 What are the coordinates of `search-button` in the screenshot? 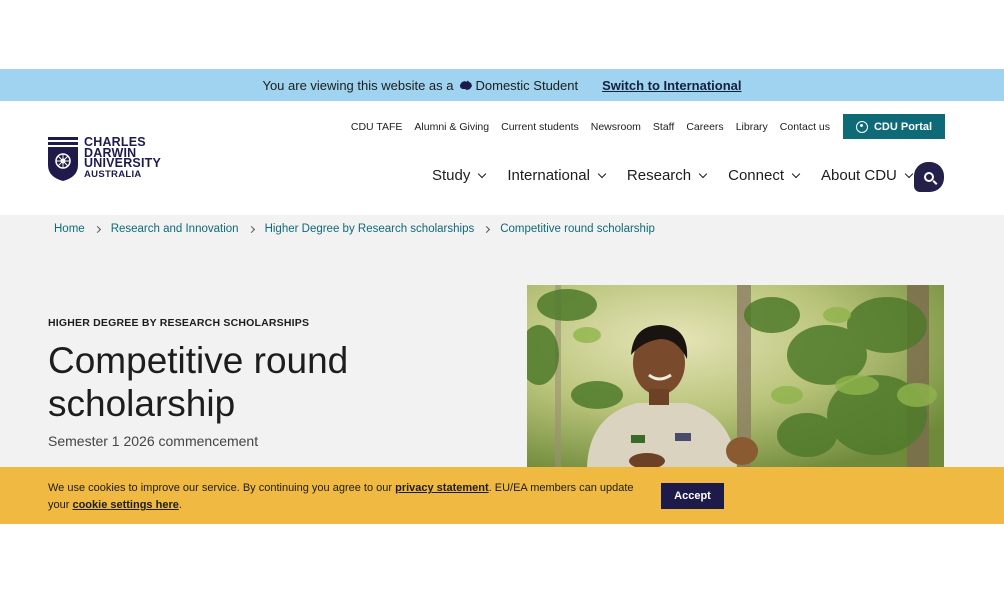 It's located at (929, 177).